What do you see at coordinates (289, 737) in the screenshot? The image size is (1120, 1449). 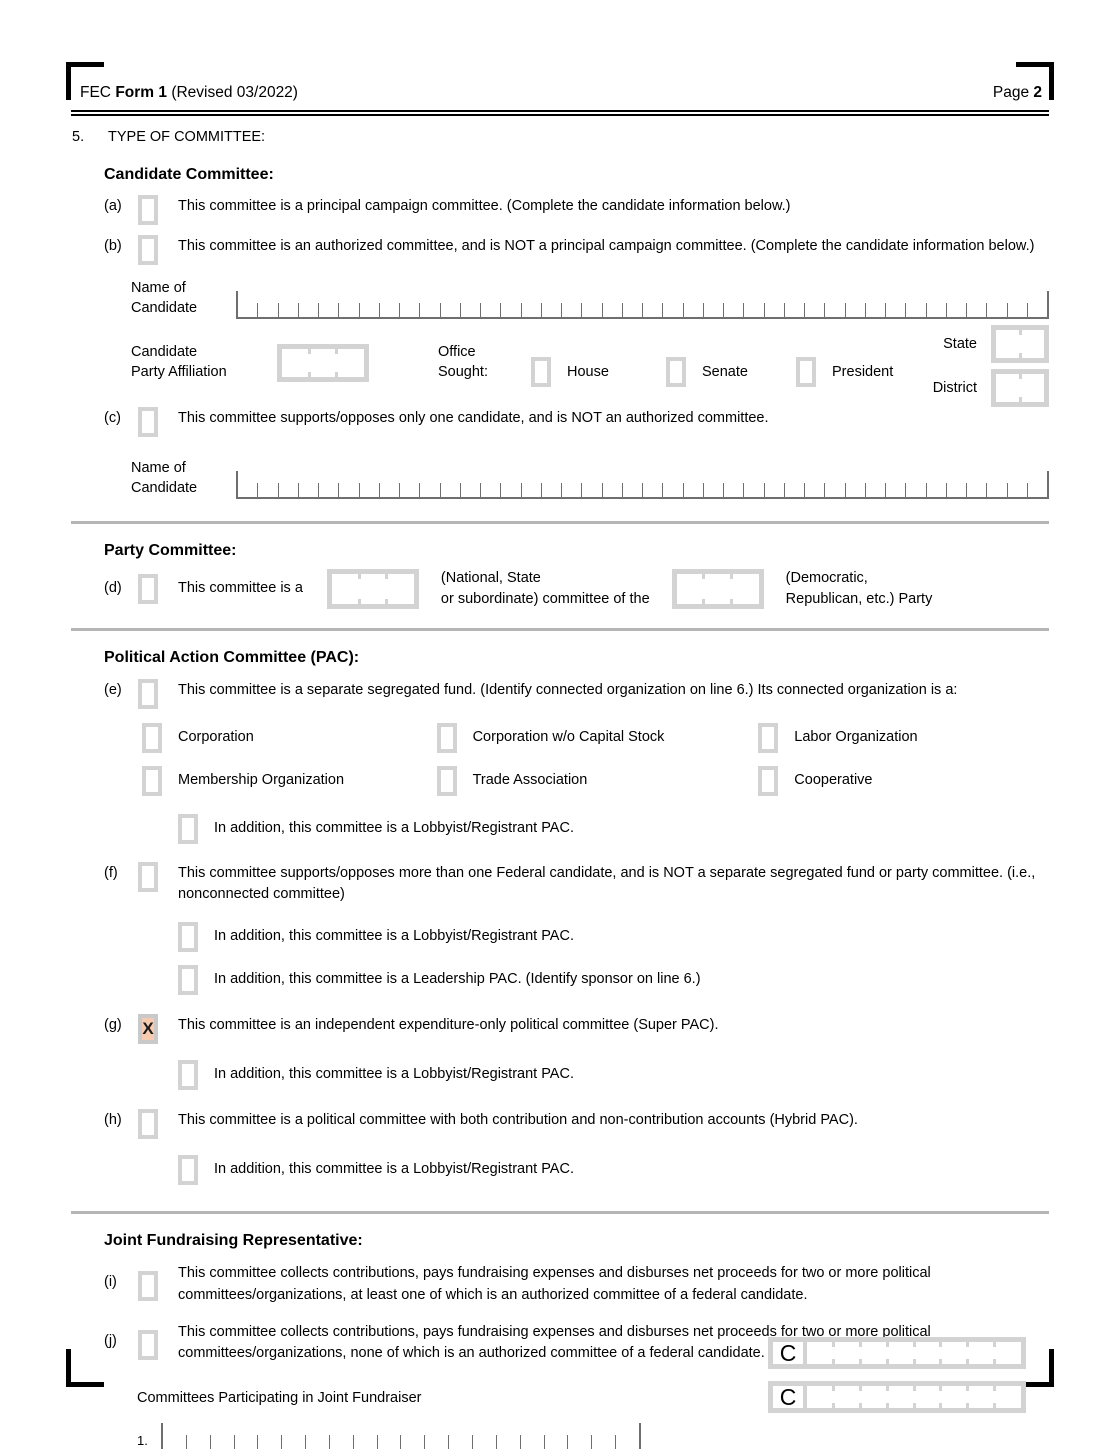 I see `connected-org-corporation: Corporation` at bounding box center [289, 737].